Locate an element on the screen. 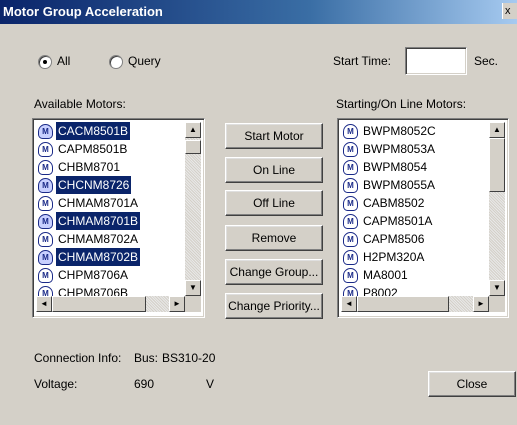 The image size is (517, 425). starting-motors-label: Starting/On Line Motors: is located at coordinates (401, 104).